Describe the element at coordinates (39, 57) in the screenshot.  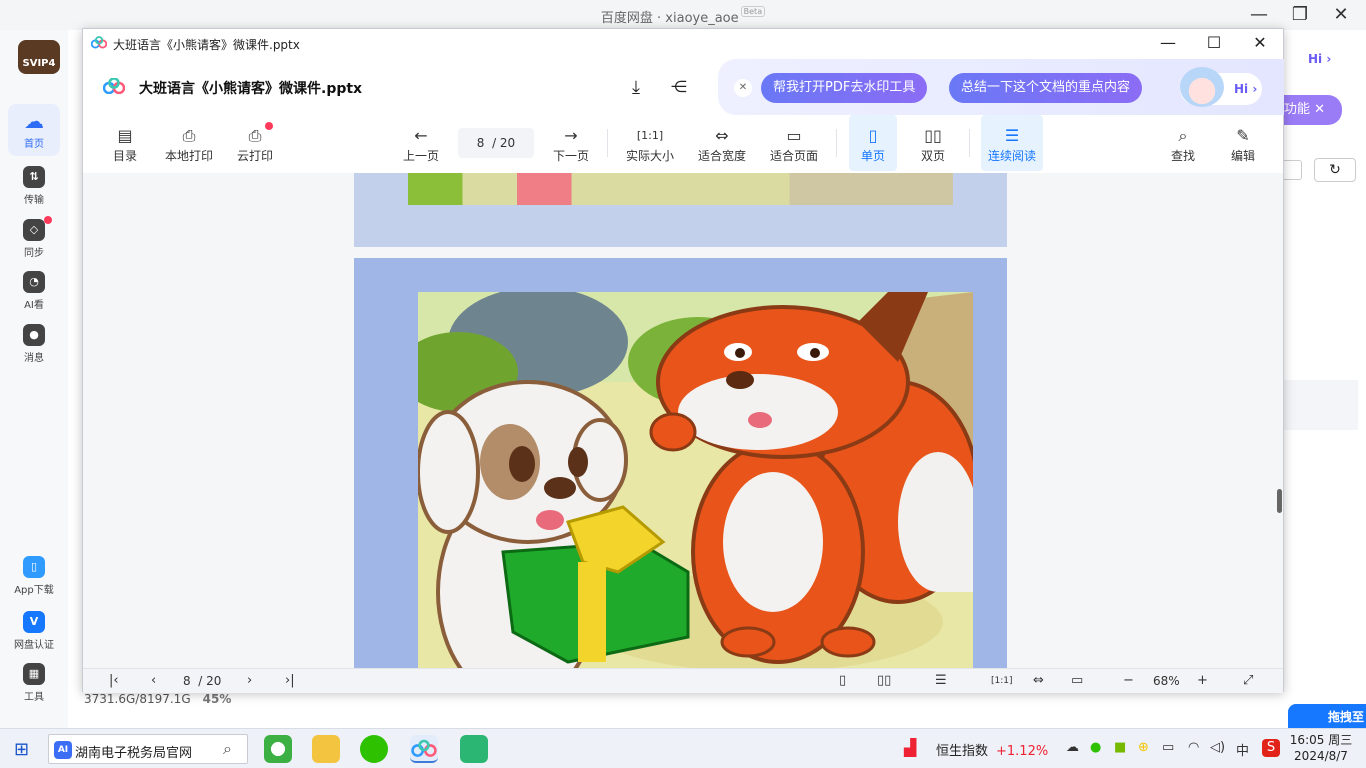
I see `svip-avatar: SVIP4` at that location.